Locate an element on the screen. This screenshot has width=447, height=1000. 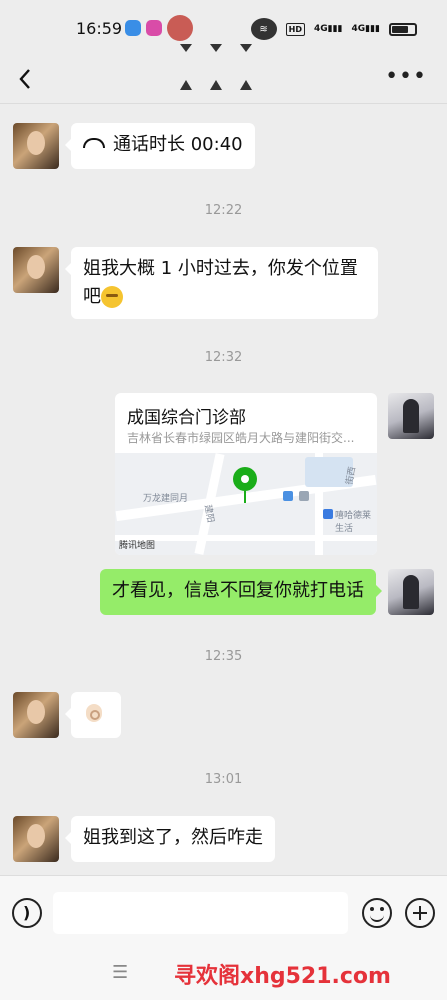
tencent-map-logo: 腾讯地图 is located at coordinates (137, 546).